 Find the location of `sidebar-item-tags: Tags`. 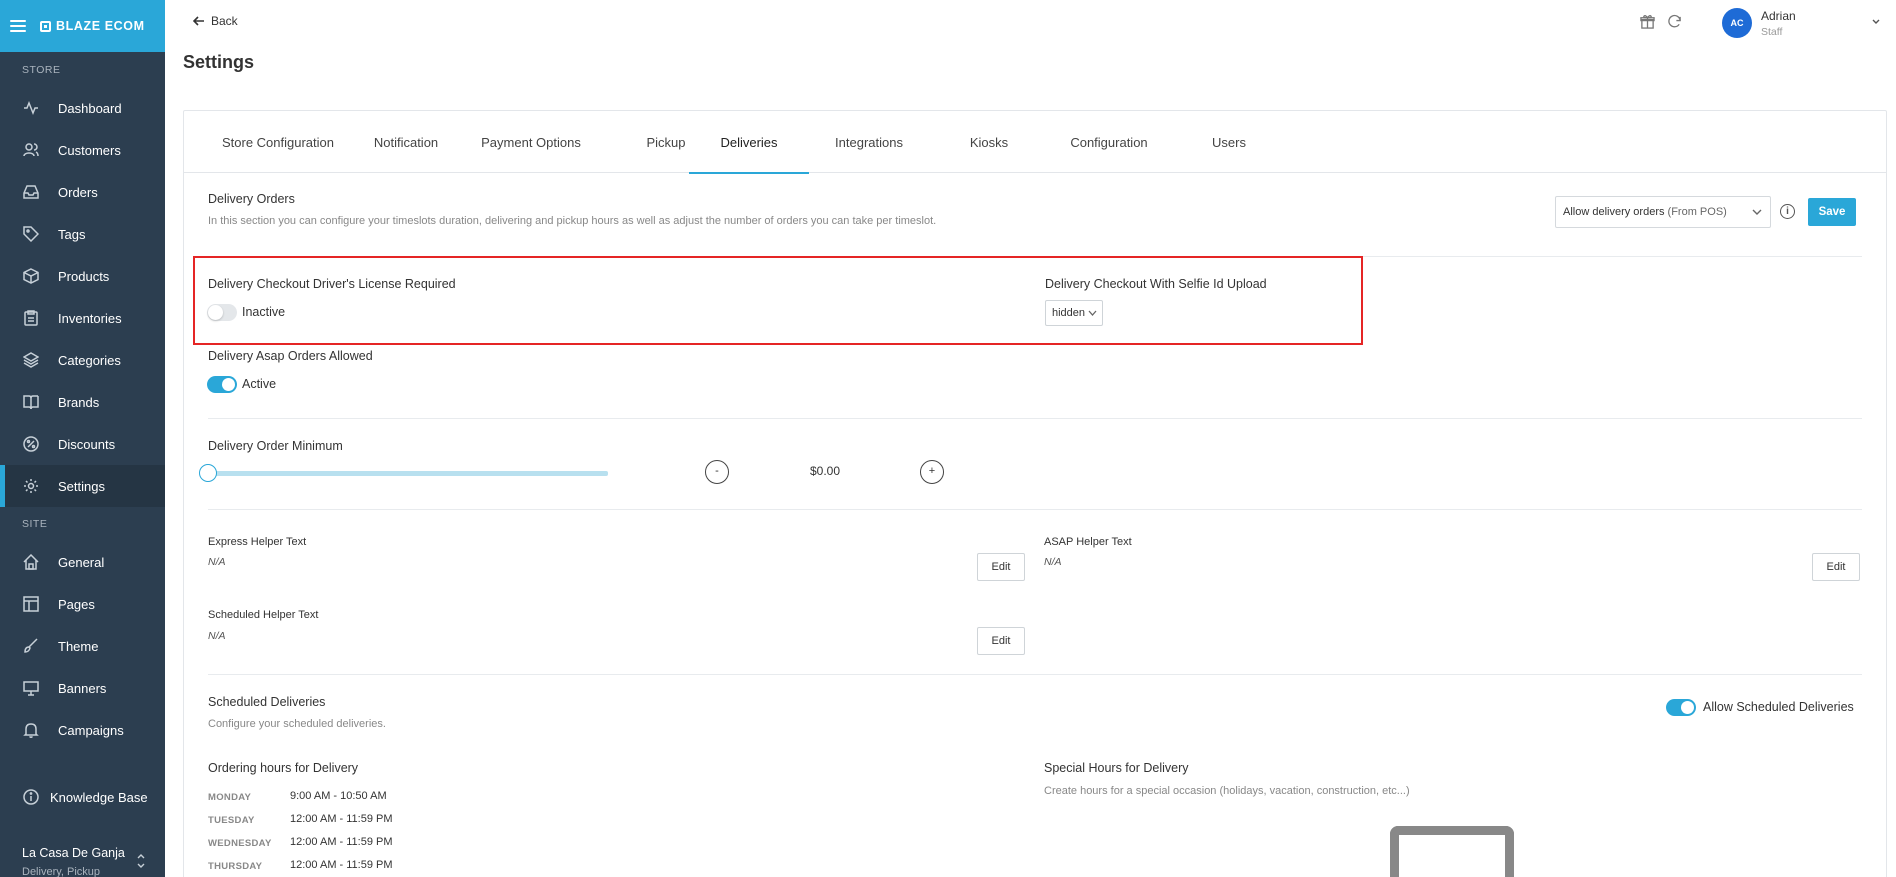

sidebar-item-tags: Tags is located at coordinates (82, 234).